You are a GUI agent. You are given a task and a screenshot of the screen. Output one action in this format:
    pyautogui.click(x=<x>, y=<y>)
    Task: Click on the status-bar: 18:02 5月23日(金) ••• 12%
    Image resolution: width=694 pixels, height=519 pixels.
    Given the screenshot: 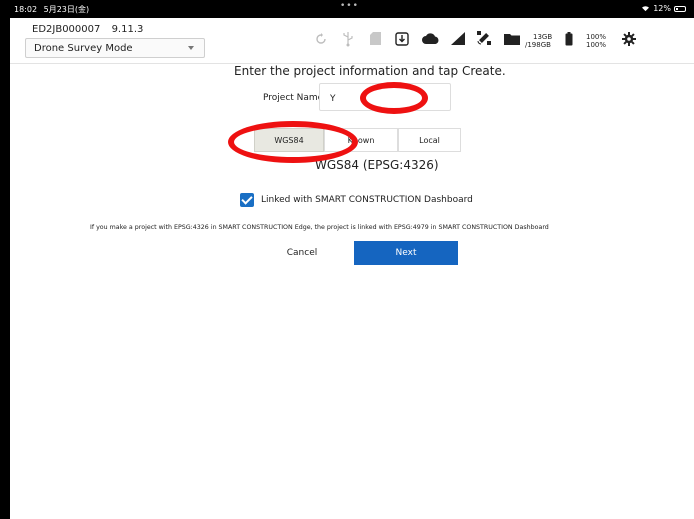 What is the action you would take?
    pyautogui.click(x=347, y=9)
    